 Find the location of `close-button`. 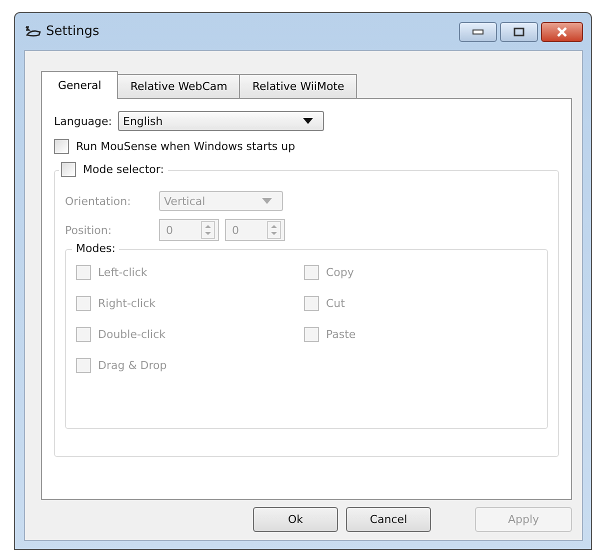

close-button is located at coordinates (562, 32).